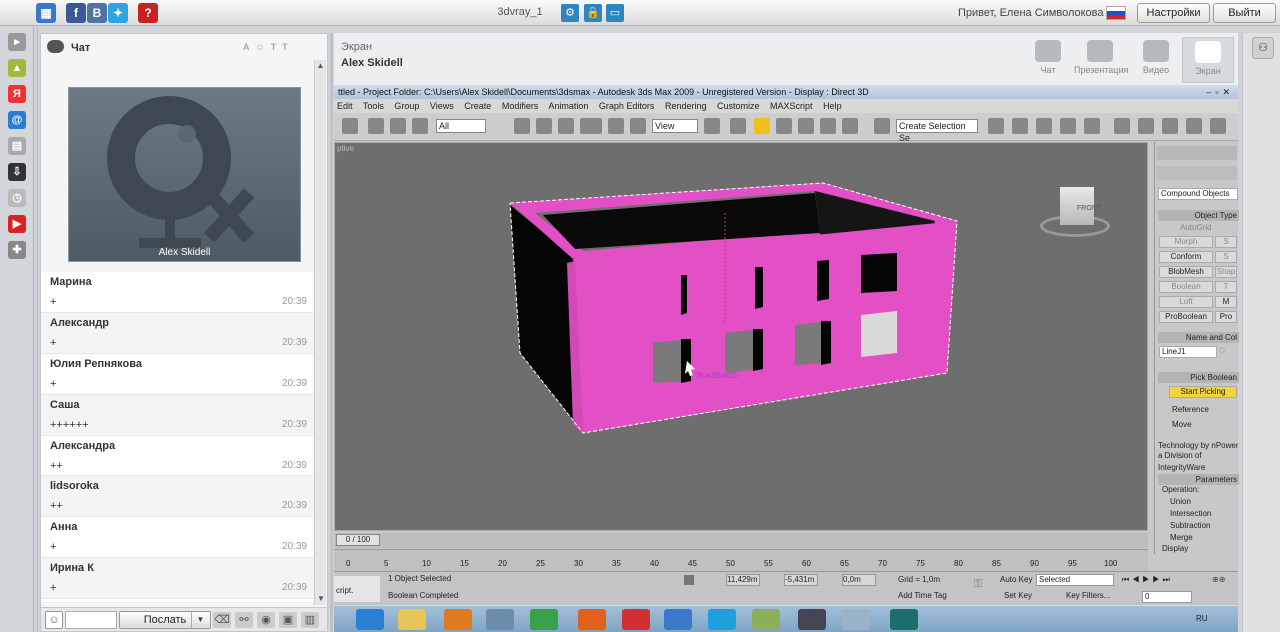 This screenshot has width=1280, height=632. What do you see at coordinates (358, 540) in the screenshot?
I see `time-slider-thumb: 0 / 100` at bounding box center [358, 540].